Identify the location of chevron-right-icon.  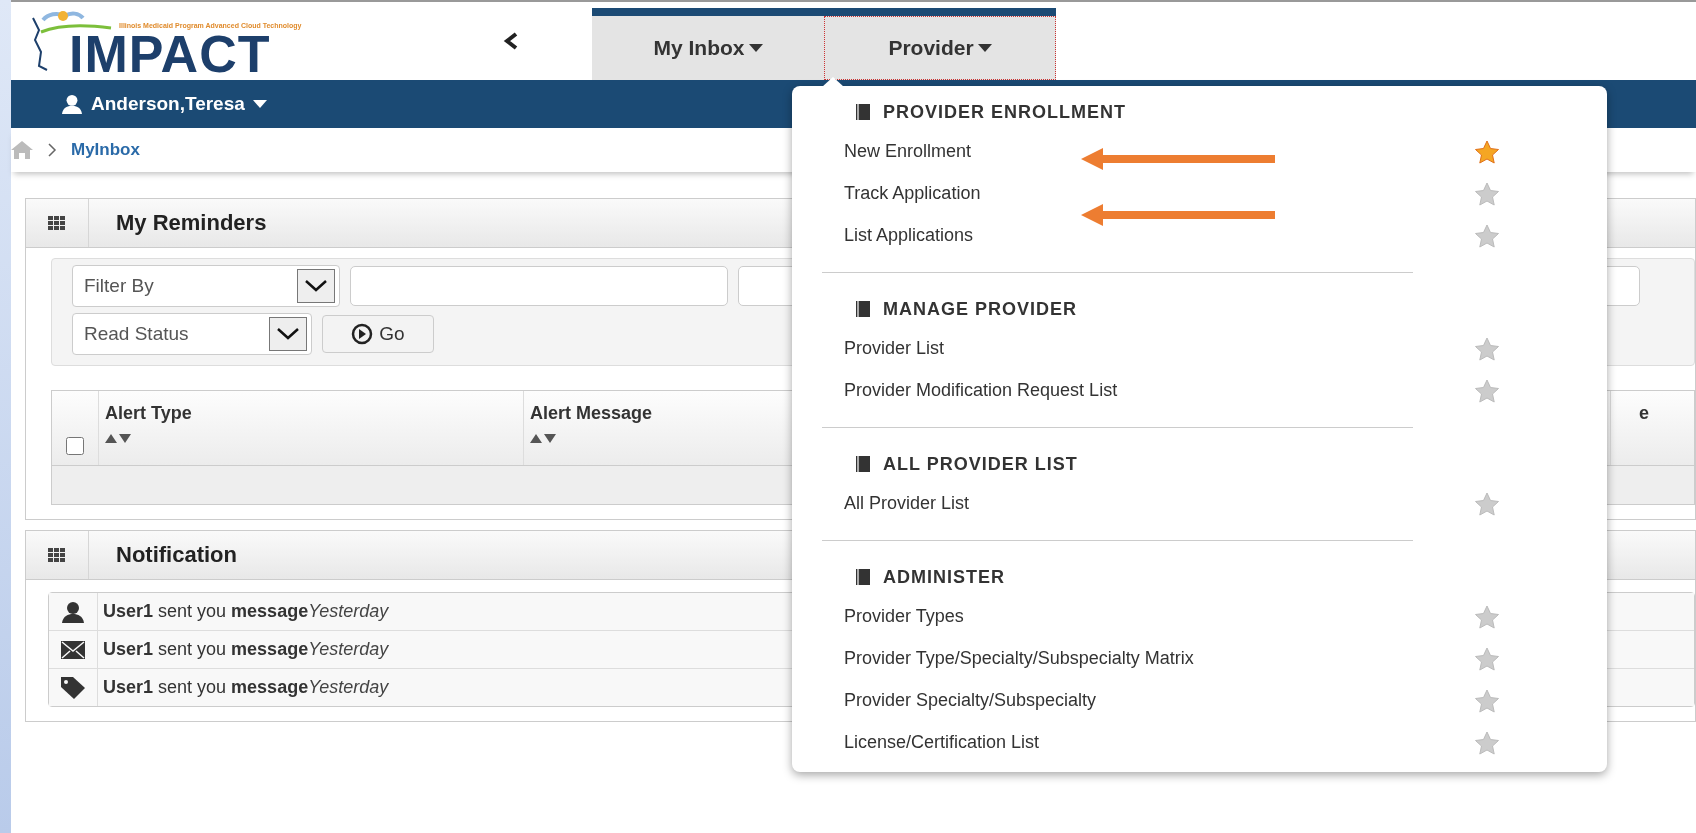
(52, 150).